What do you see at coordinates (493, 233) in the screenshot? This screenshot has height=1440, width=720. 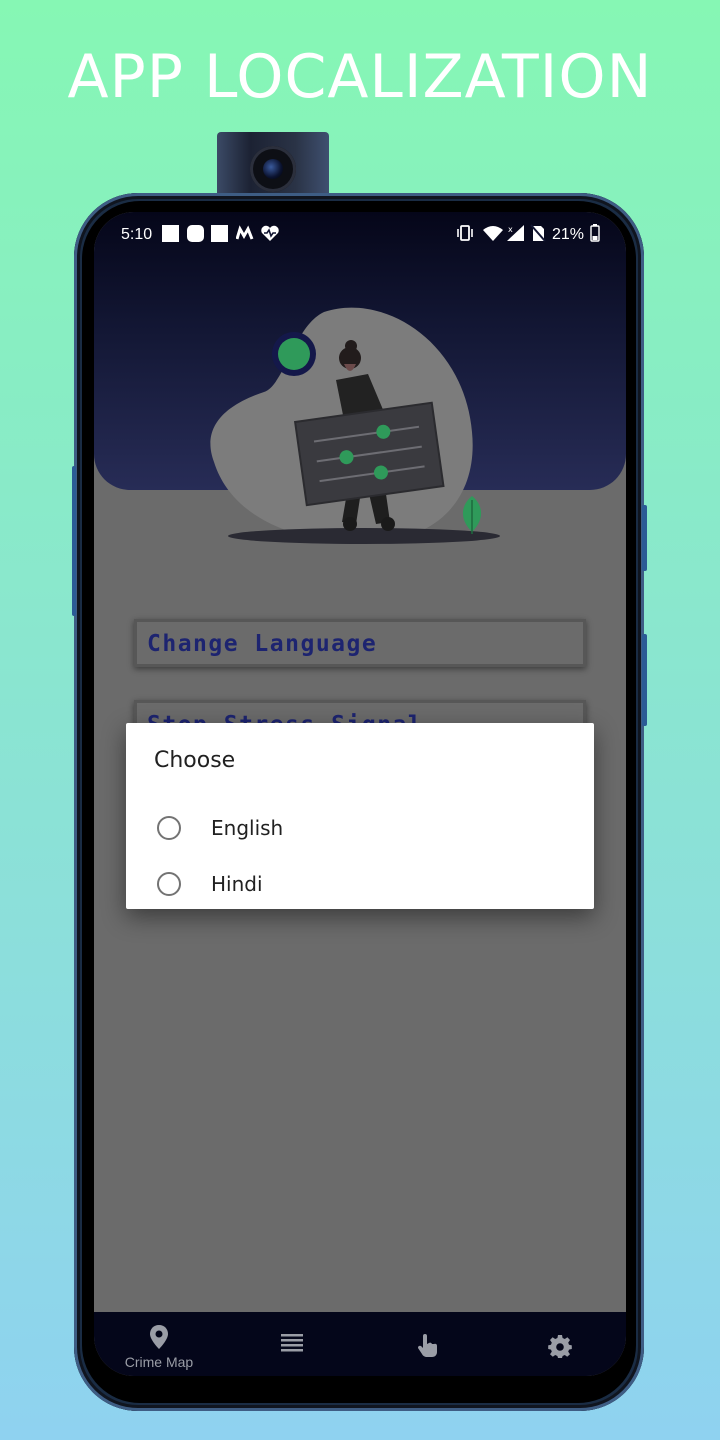 I see `wifi-icon` at bounding box center [493, 233].